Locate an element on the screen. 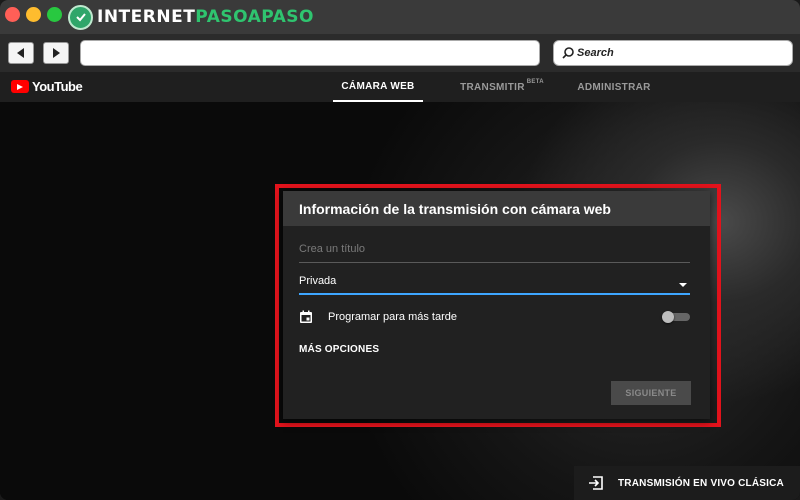 The width and height of the screenshot is (800, 500). title-input: Crea un título is located at coordinates (494, 253).